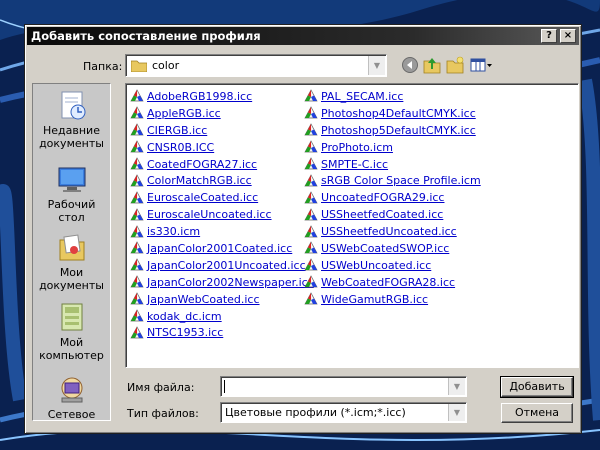 This screenshot has height=450, width=600. I want to click on file-name: sRGB Color Space Profile.icm, so click(401, 181).